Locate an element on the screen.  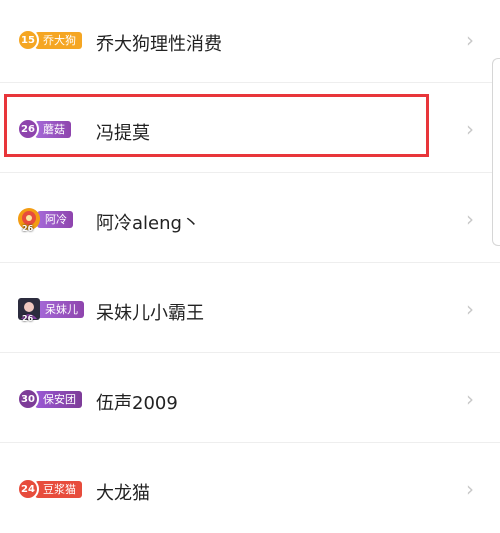
badge-name: 保安团 is located at coordinates (58, 399).